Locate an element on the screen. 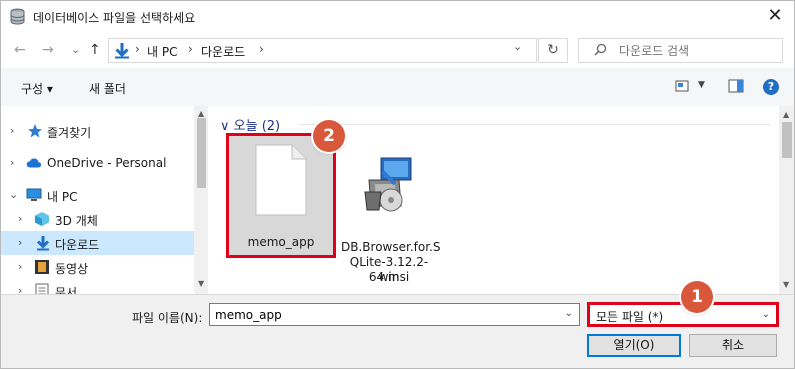 The height and width of the screenshot is (369, 795). cancel-button: 취소 is located at coordinates (733, 345).